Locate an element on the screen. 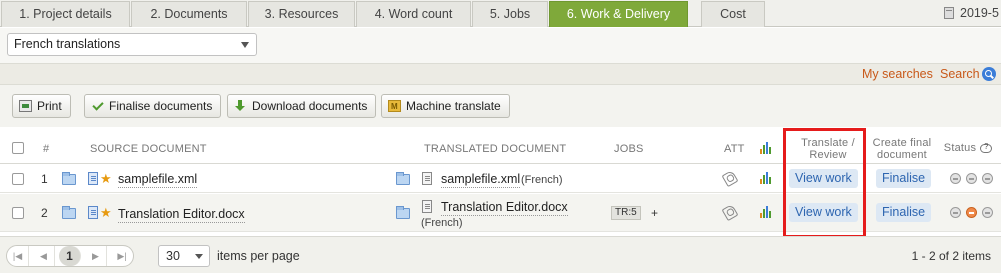 The image size is (1001, 273). header-status: Status is located at coordinates (960, 148).